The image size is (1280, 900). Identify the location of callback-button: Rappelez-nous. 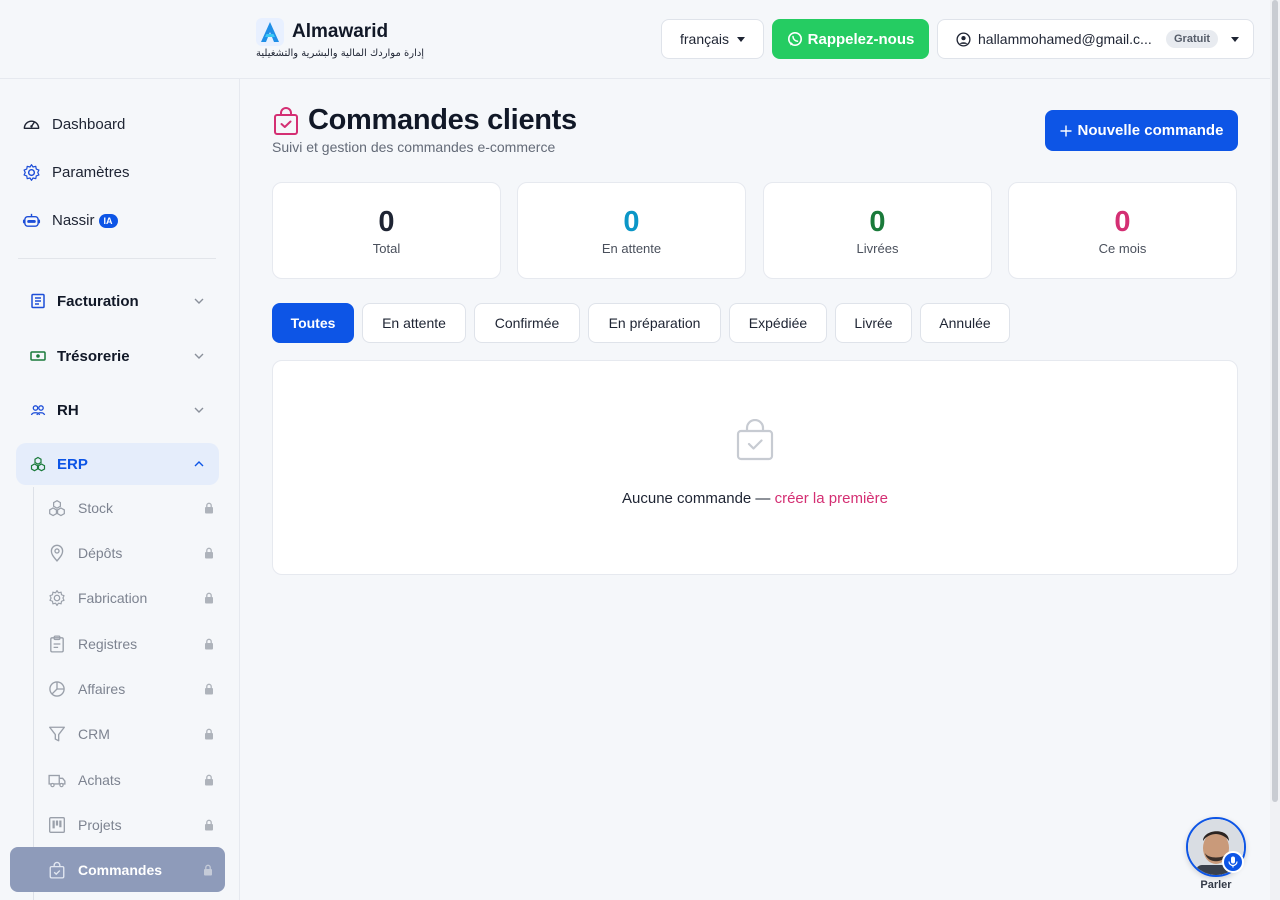
(850, 39).